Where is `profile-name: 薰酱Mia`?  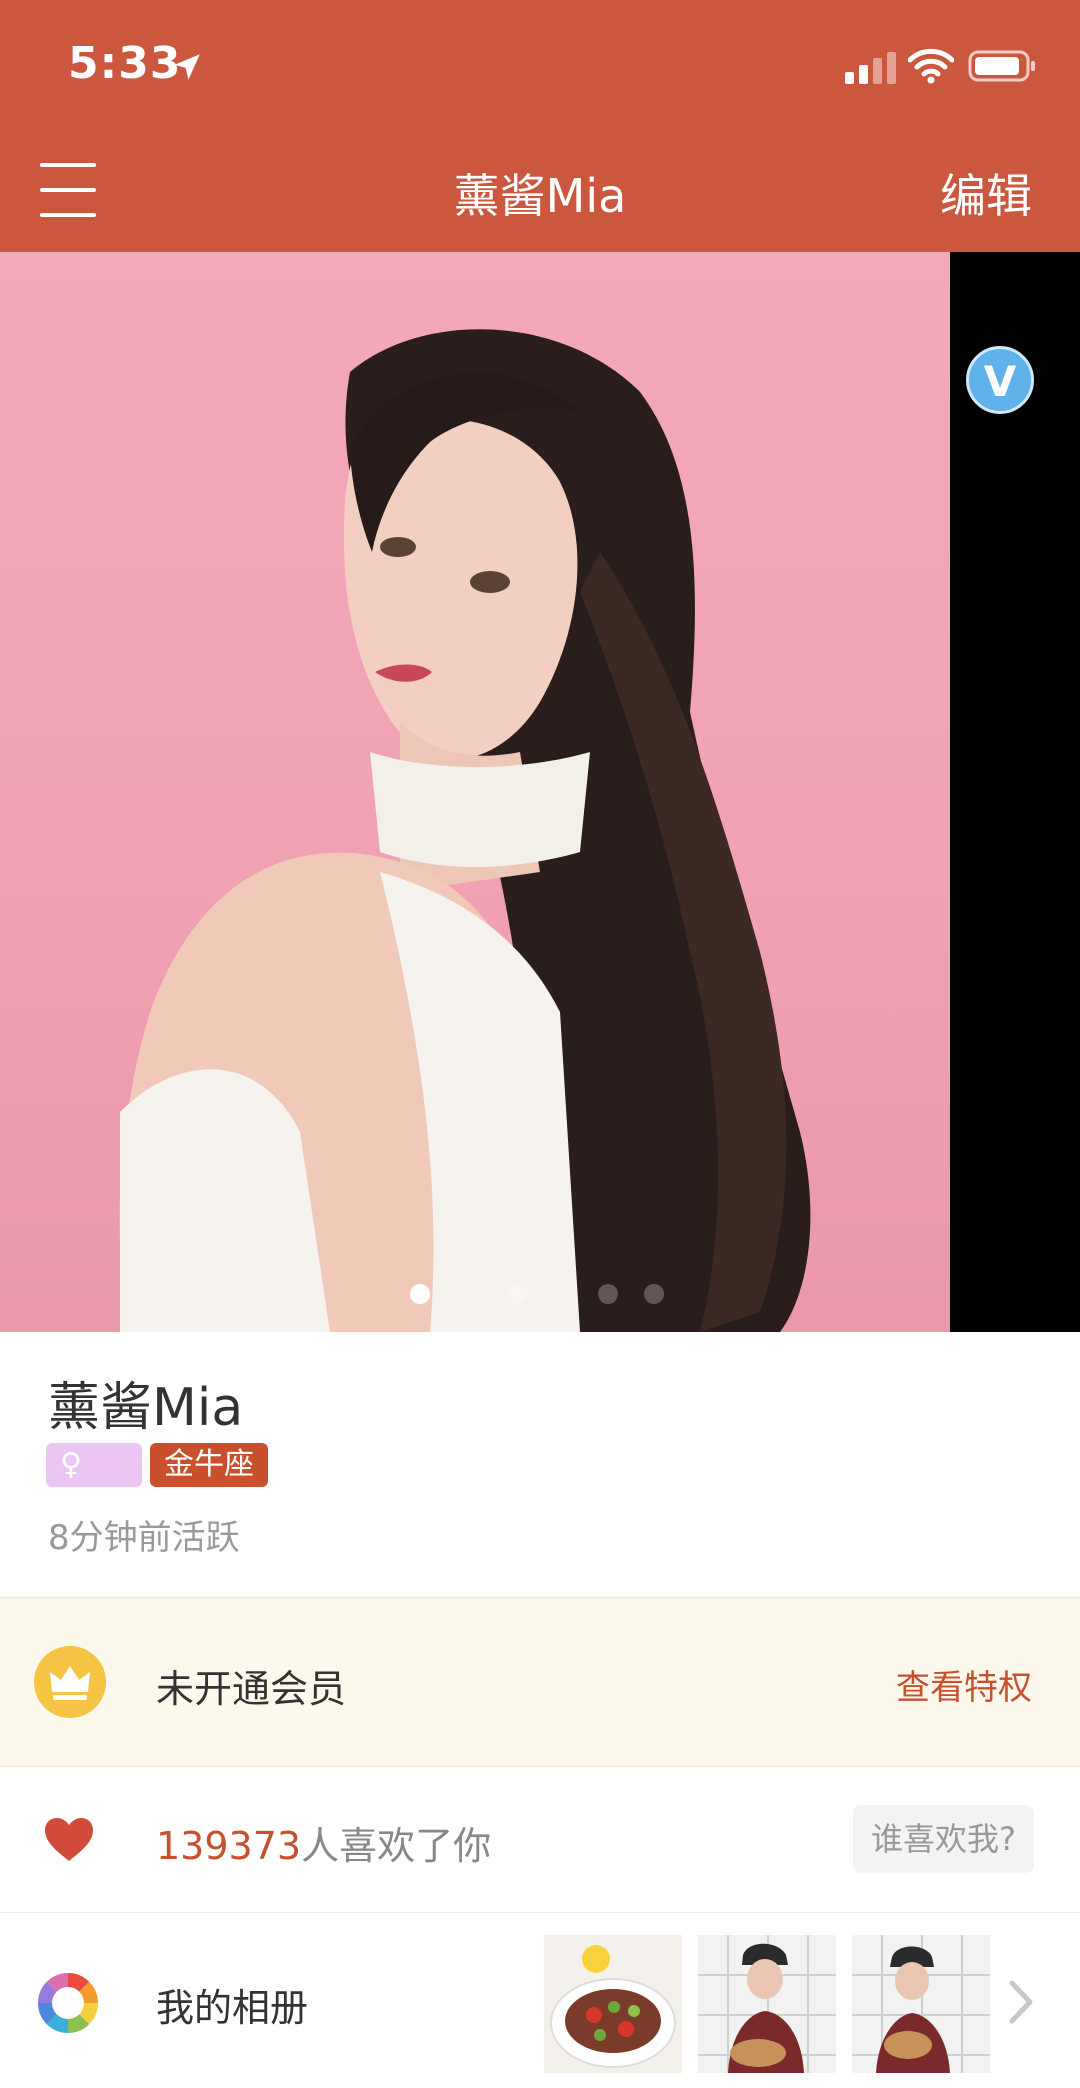
profile-name: 薰酱Mia is located at coordinates (146, 1408).